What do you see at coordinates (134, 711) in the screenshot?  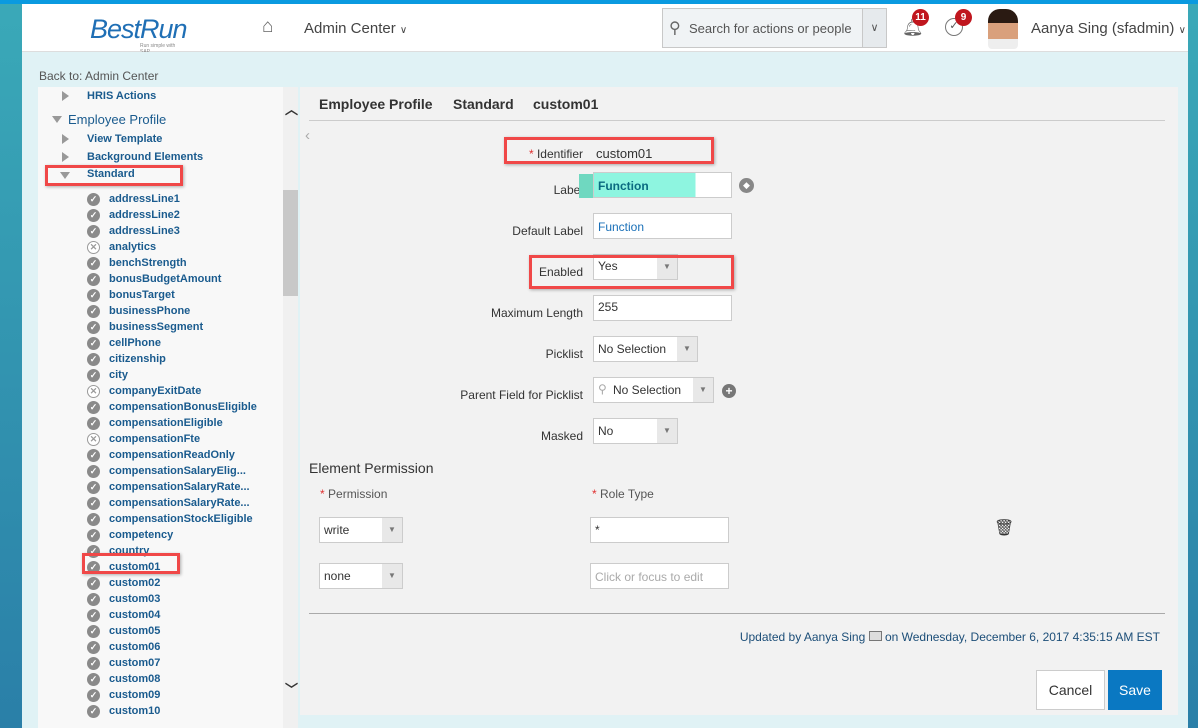 I see `tree-item-field: custom10` at bounding box center [134, 711].